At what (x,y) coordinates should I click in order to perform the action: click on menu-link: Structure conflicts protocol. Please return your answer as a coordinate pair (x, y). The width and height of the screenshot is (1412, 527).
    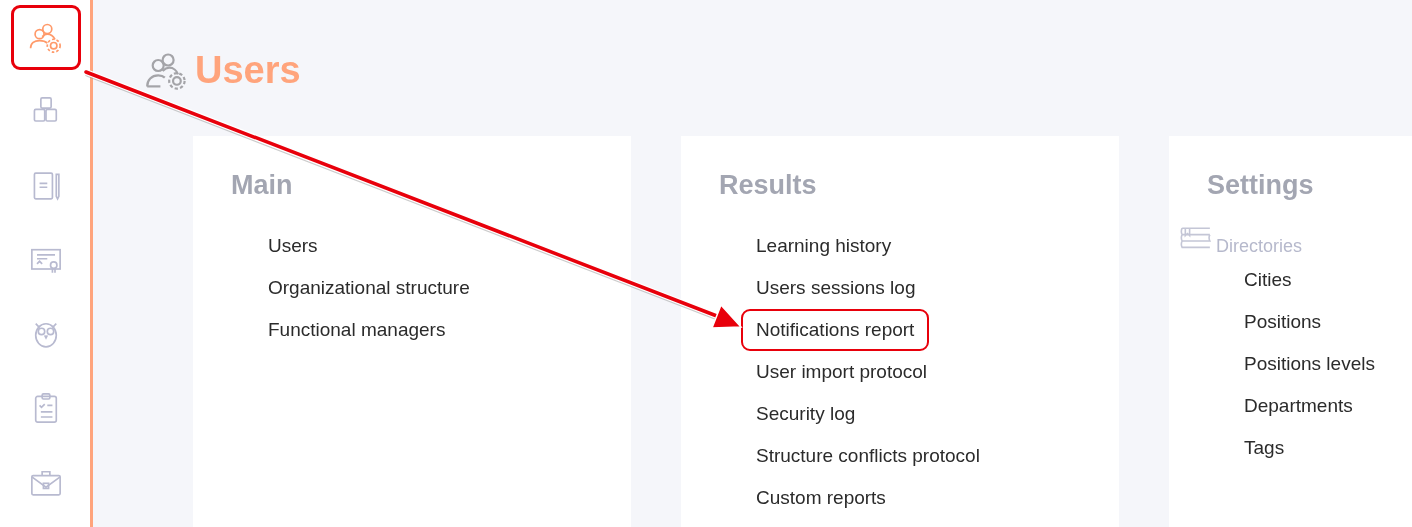
    Looking at the image, I should click on (868, 456).